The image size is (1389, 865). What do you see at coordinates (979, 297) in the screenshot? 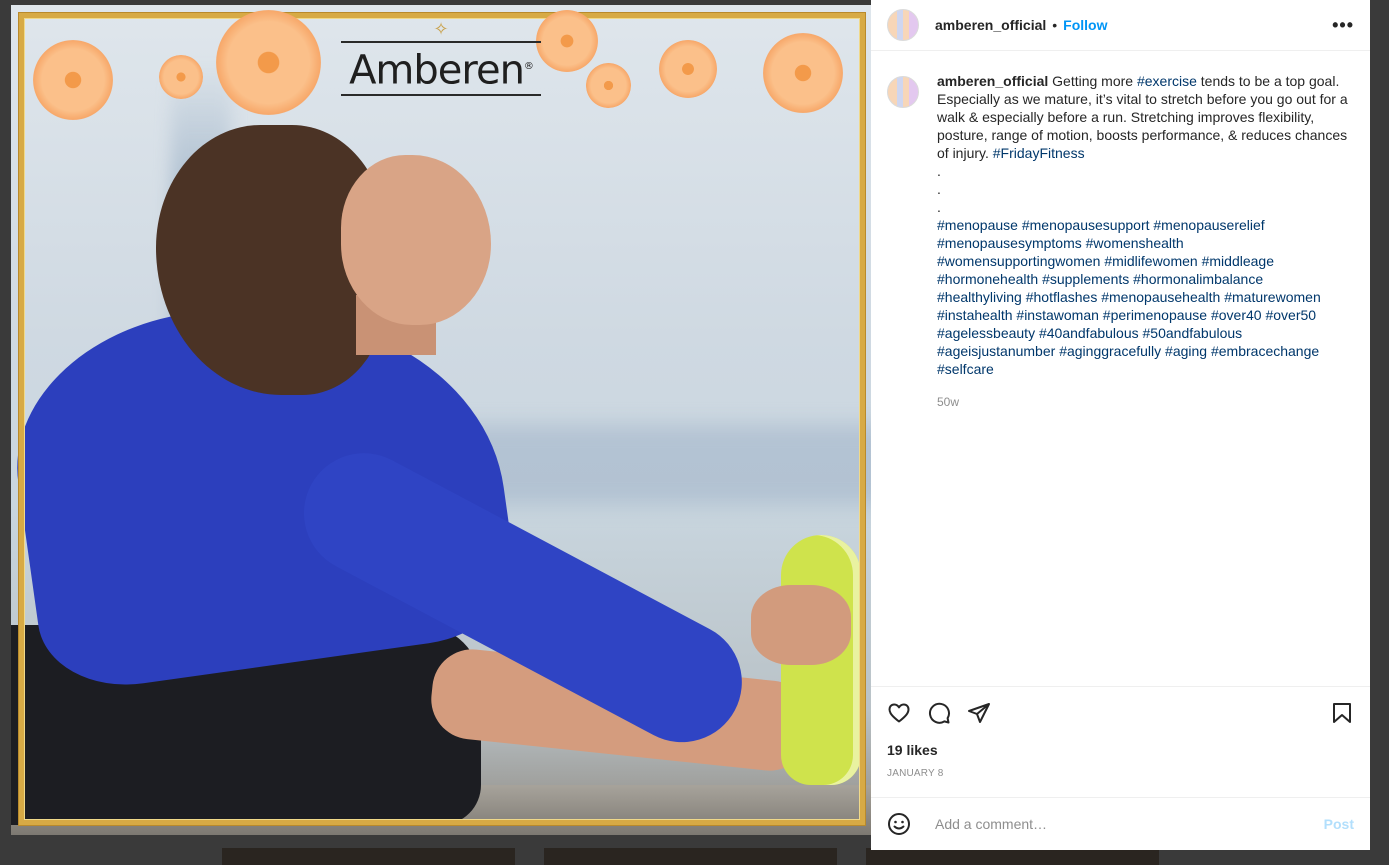
I see `hashtag-link: #healthyliving` at bounding box center [979, 297].